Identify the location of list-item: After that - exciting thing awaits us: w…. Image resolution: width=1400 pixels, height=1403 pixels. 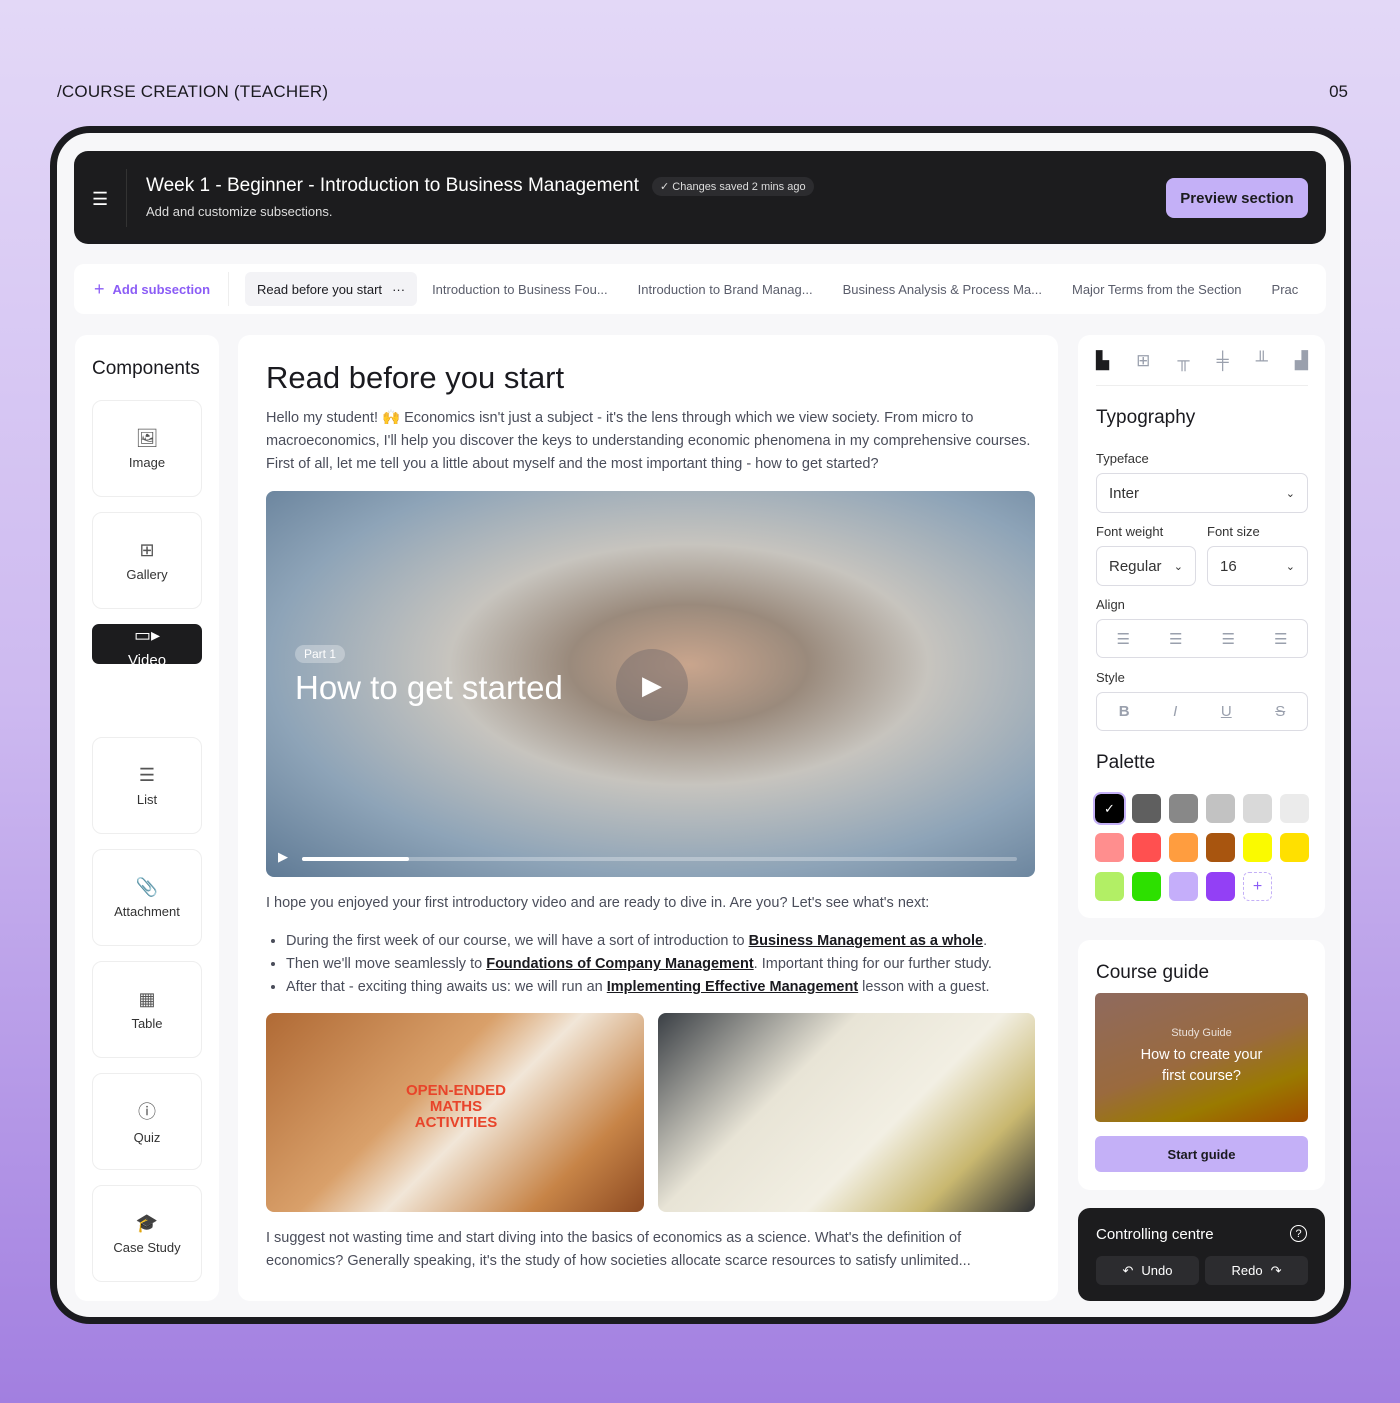
(666, 987).